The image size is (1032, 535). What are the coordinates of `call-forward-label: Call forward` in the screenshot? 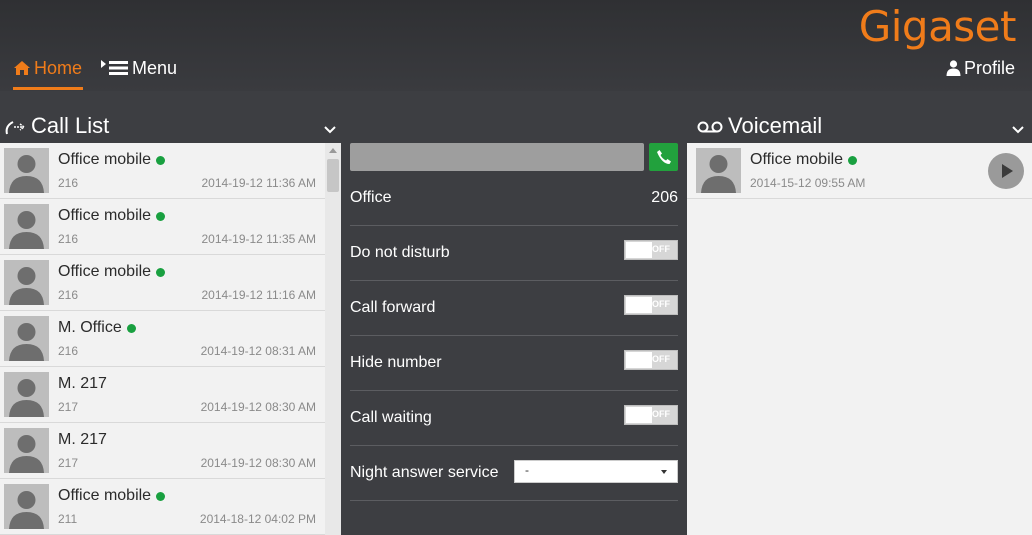 It's located at (393, 307).